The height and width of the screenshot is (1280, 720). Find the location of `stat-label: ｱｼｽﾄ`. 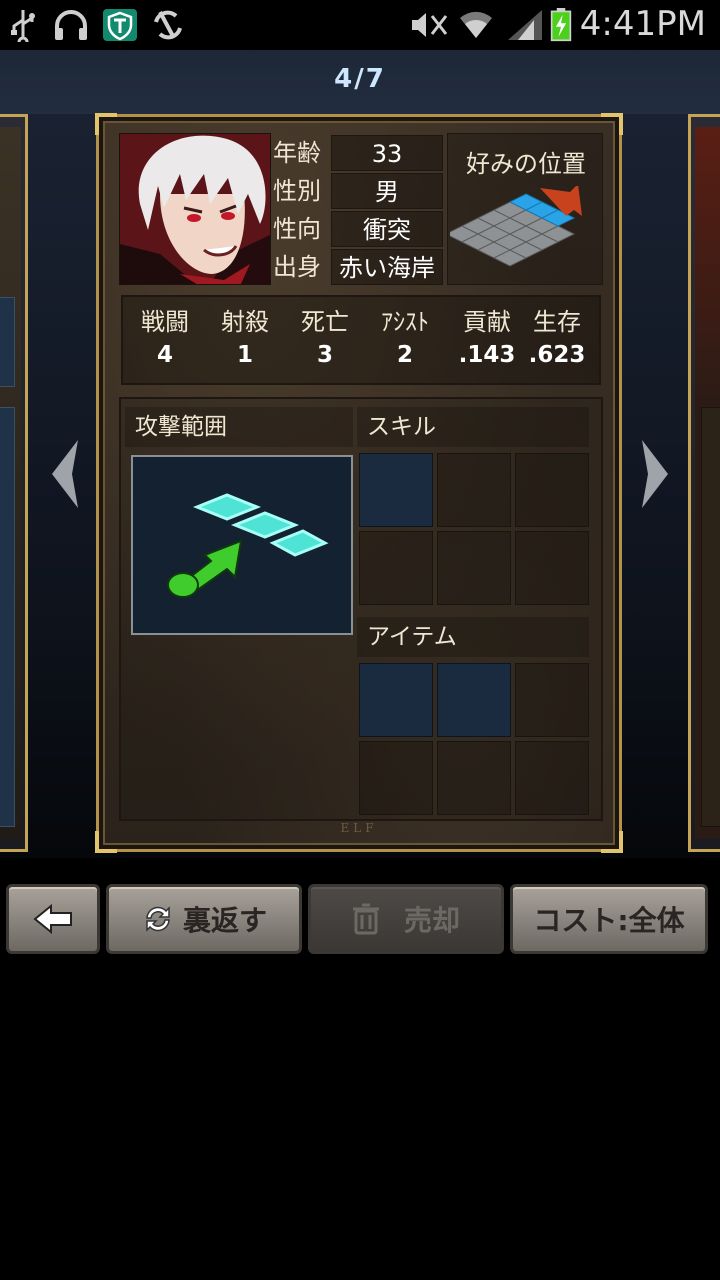

stat-label: ｱｼｽﾄ is located at coordinates (405, 322).